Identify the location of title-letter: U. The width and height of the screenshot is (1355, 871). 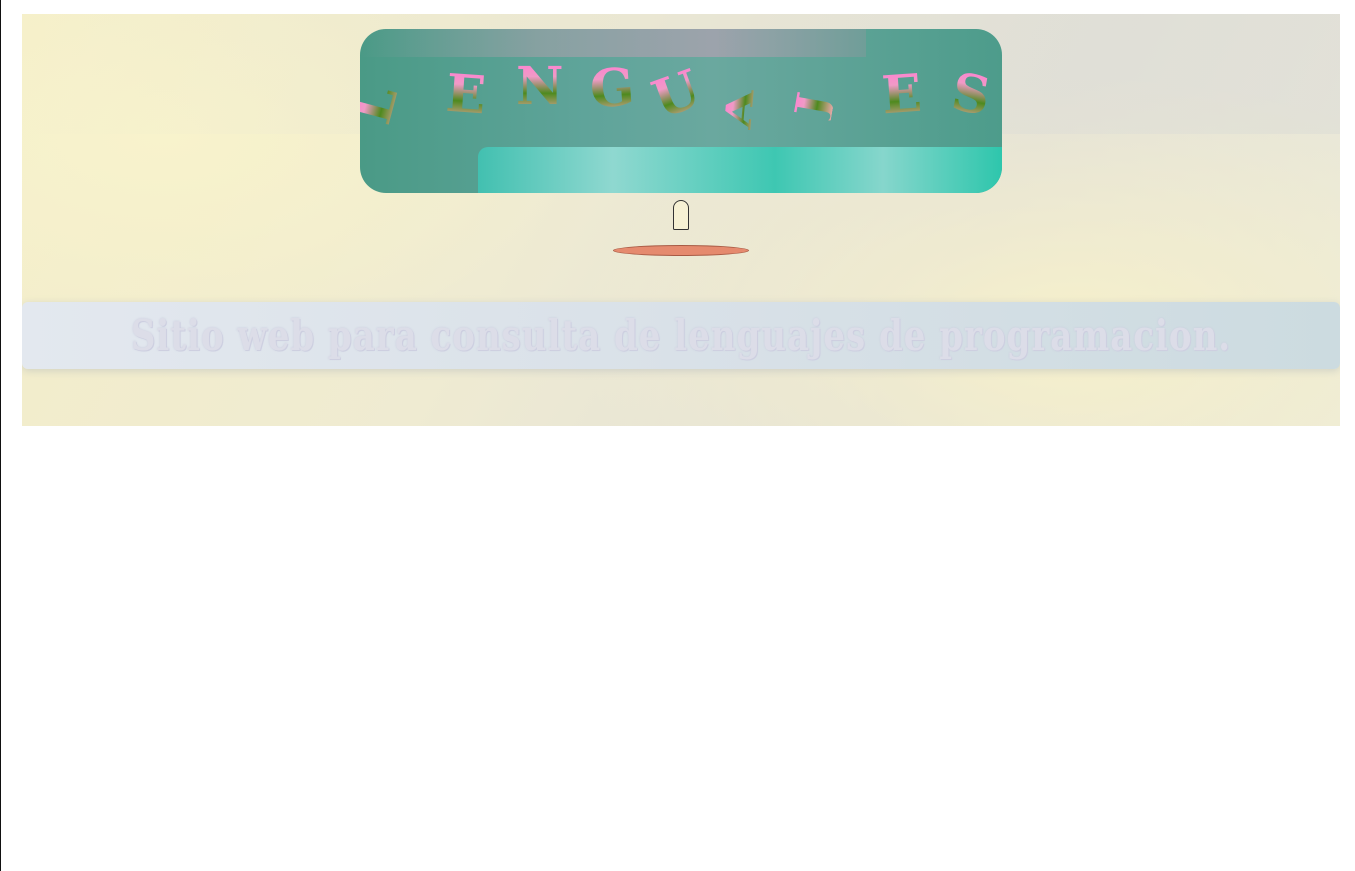
(676, 94).